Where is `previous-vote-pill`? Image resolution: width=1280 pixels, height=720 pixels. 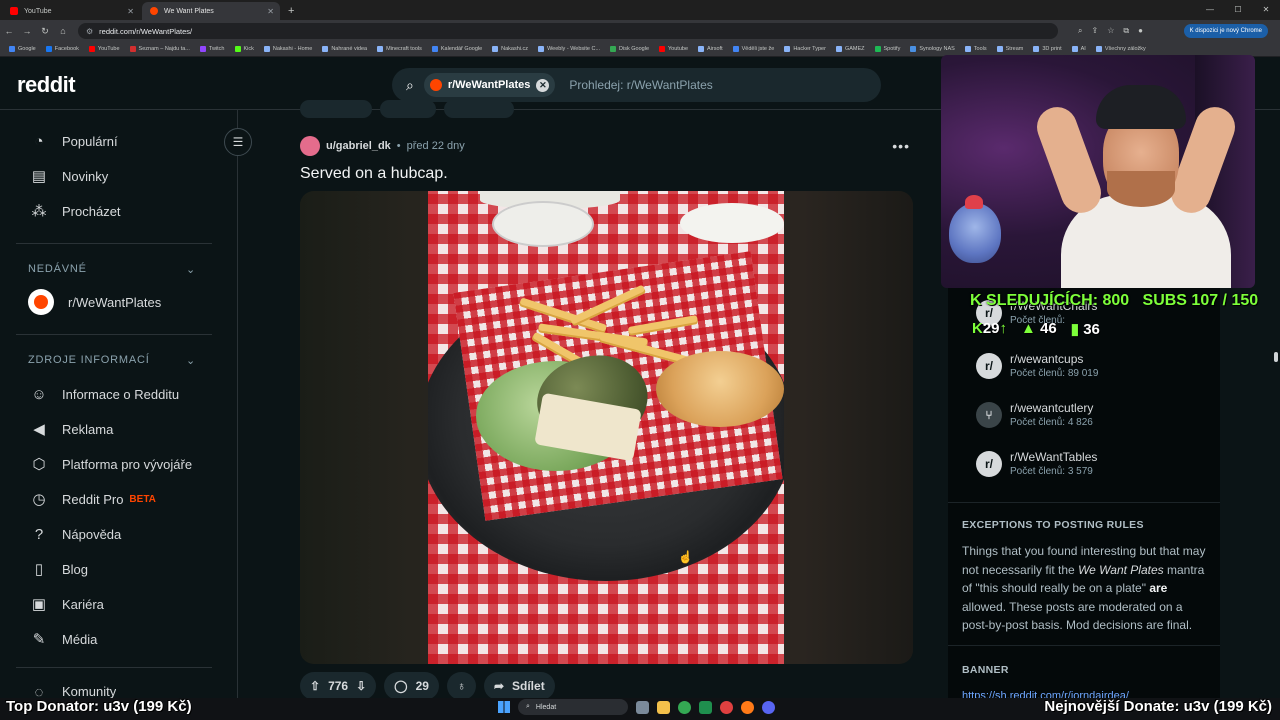 previous-vote-pill is located at coordinates (336, 109).